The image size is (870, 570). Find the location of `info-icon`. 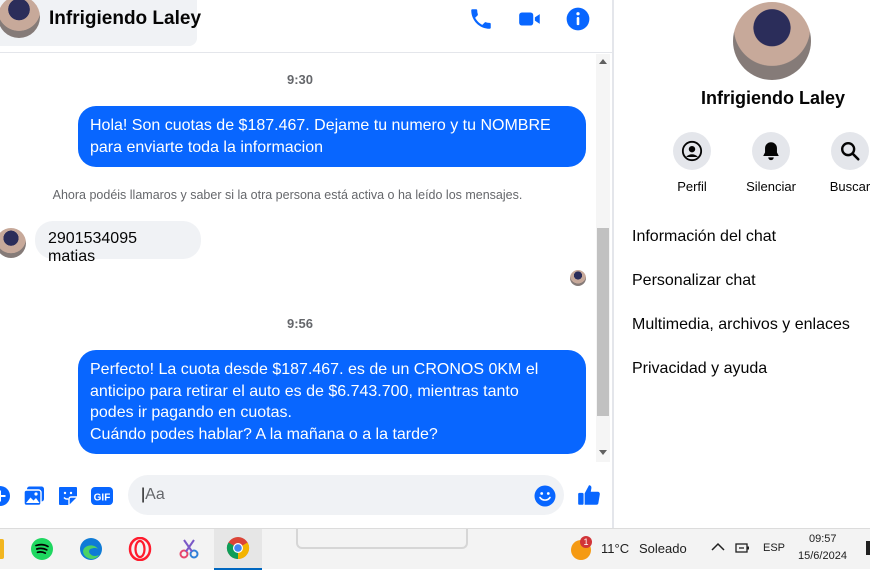

info-icon is located at coordinates (578, 19).